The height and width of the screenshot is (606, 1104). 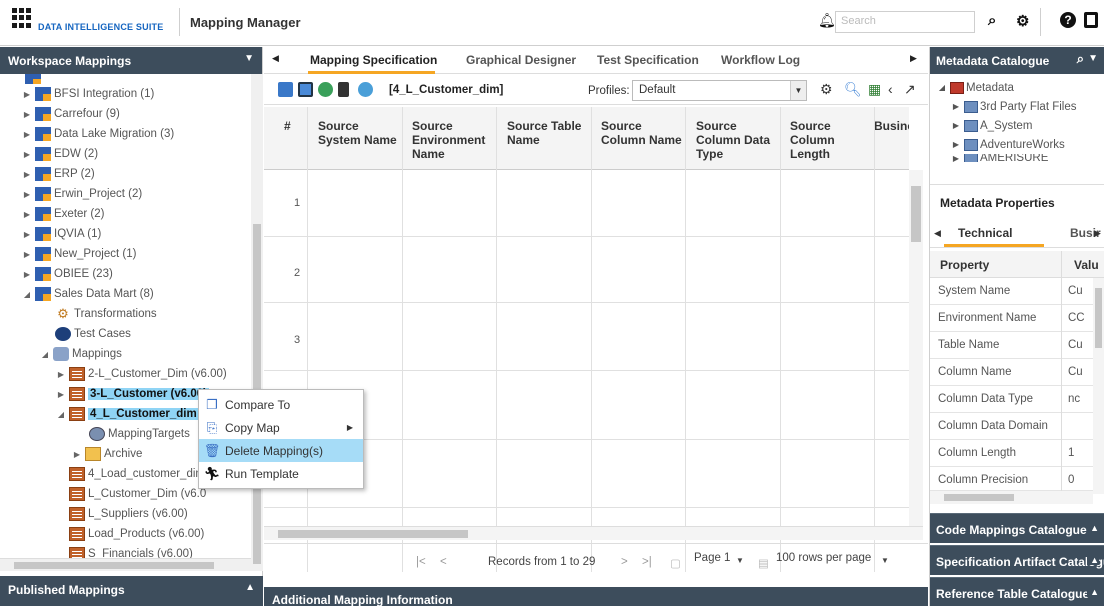 I want to click on tree-item: ▶ AMERISURE, so click(x=1017, y=158).